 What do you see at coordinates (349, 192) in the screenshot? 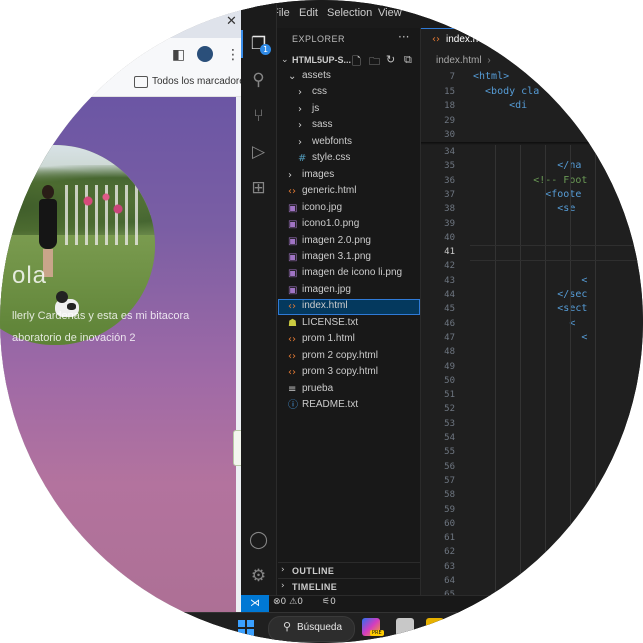
I see `tree-item: ‹› generic.html` at bounding box center [349, 192].